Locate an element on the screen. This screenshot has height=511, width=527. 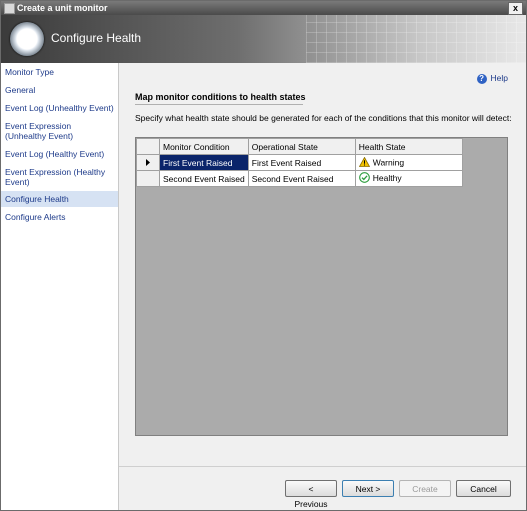
nav-item-monitor-type: Monitor Type is located at coordinates (59, 72).